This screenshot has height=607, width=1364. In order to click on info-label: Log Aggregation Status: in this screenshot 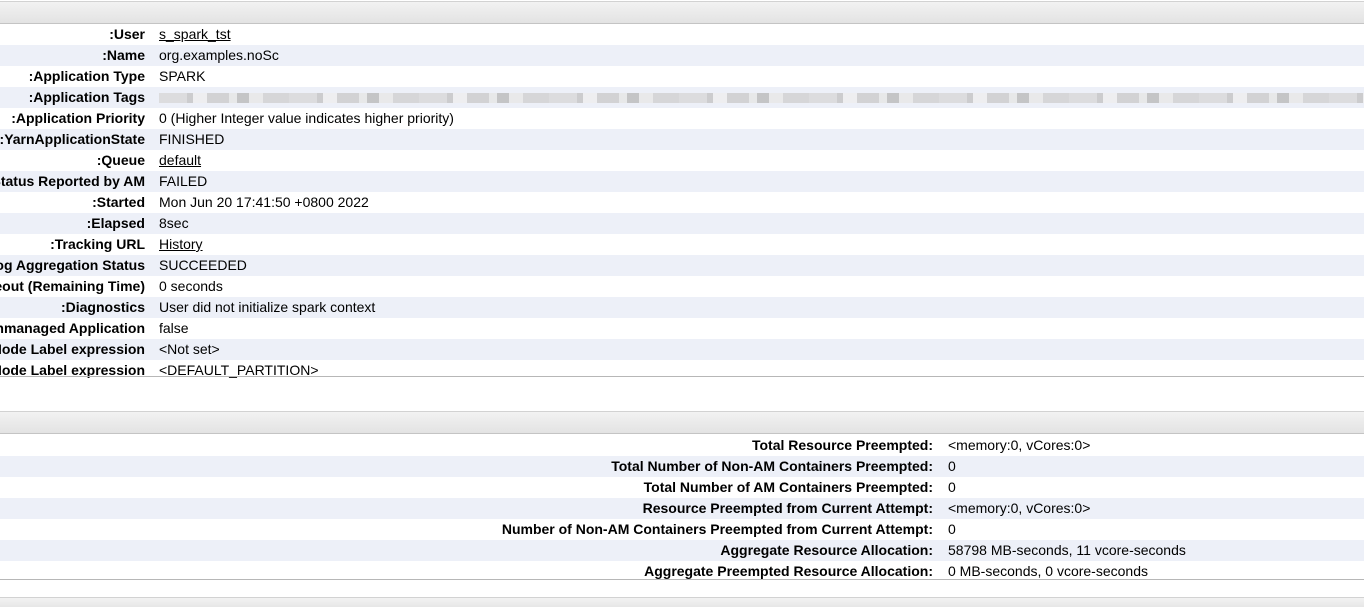, I will do `click(79, 265)`.